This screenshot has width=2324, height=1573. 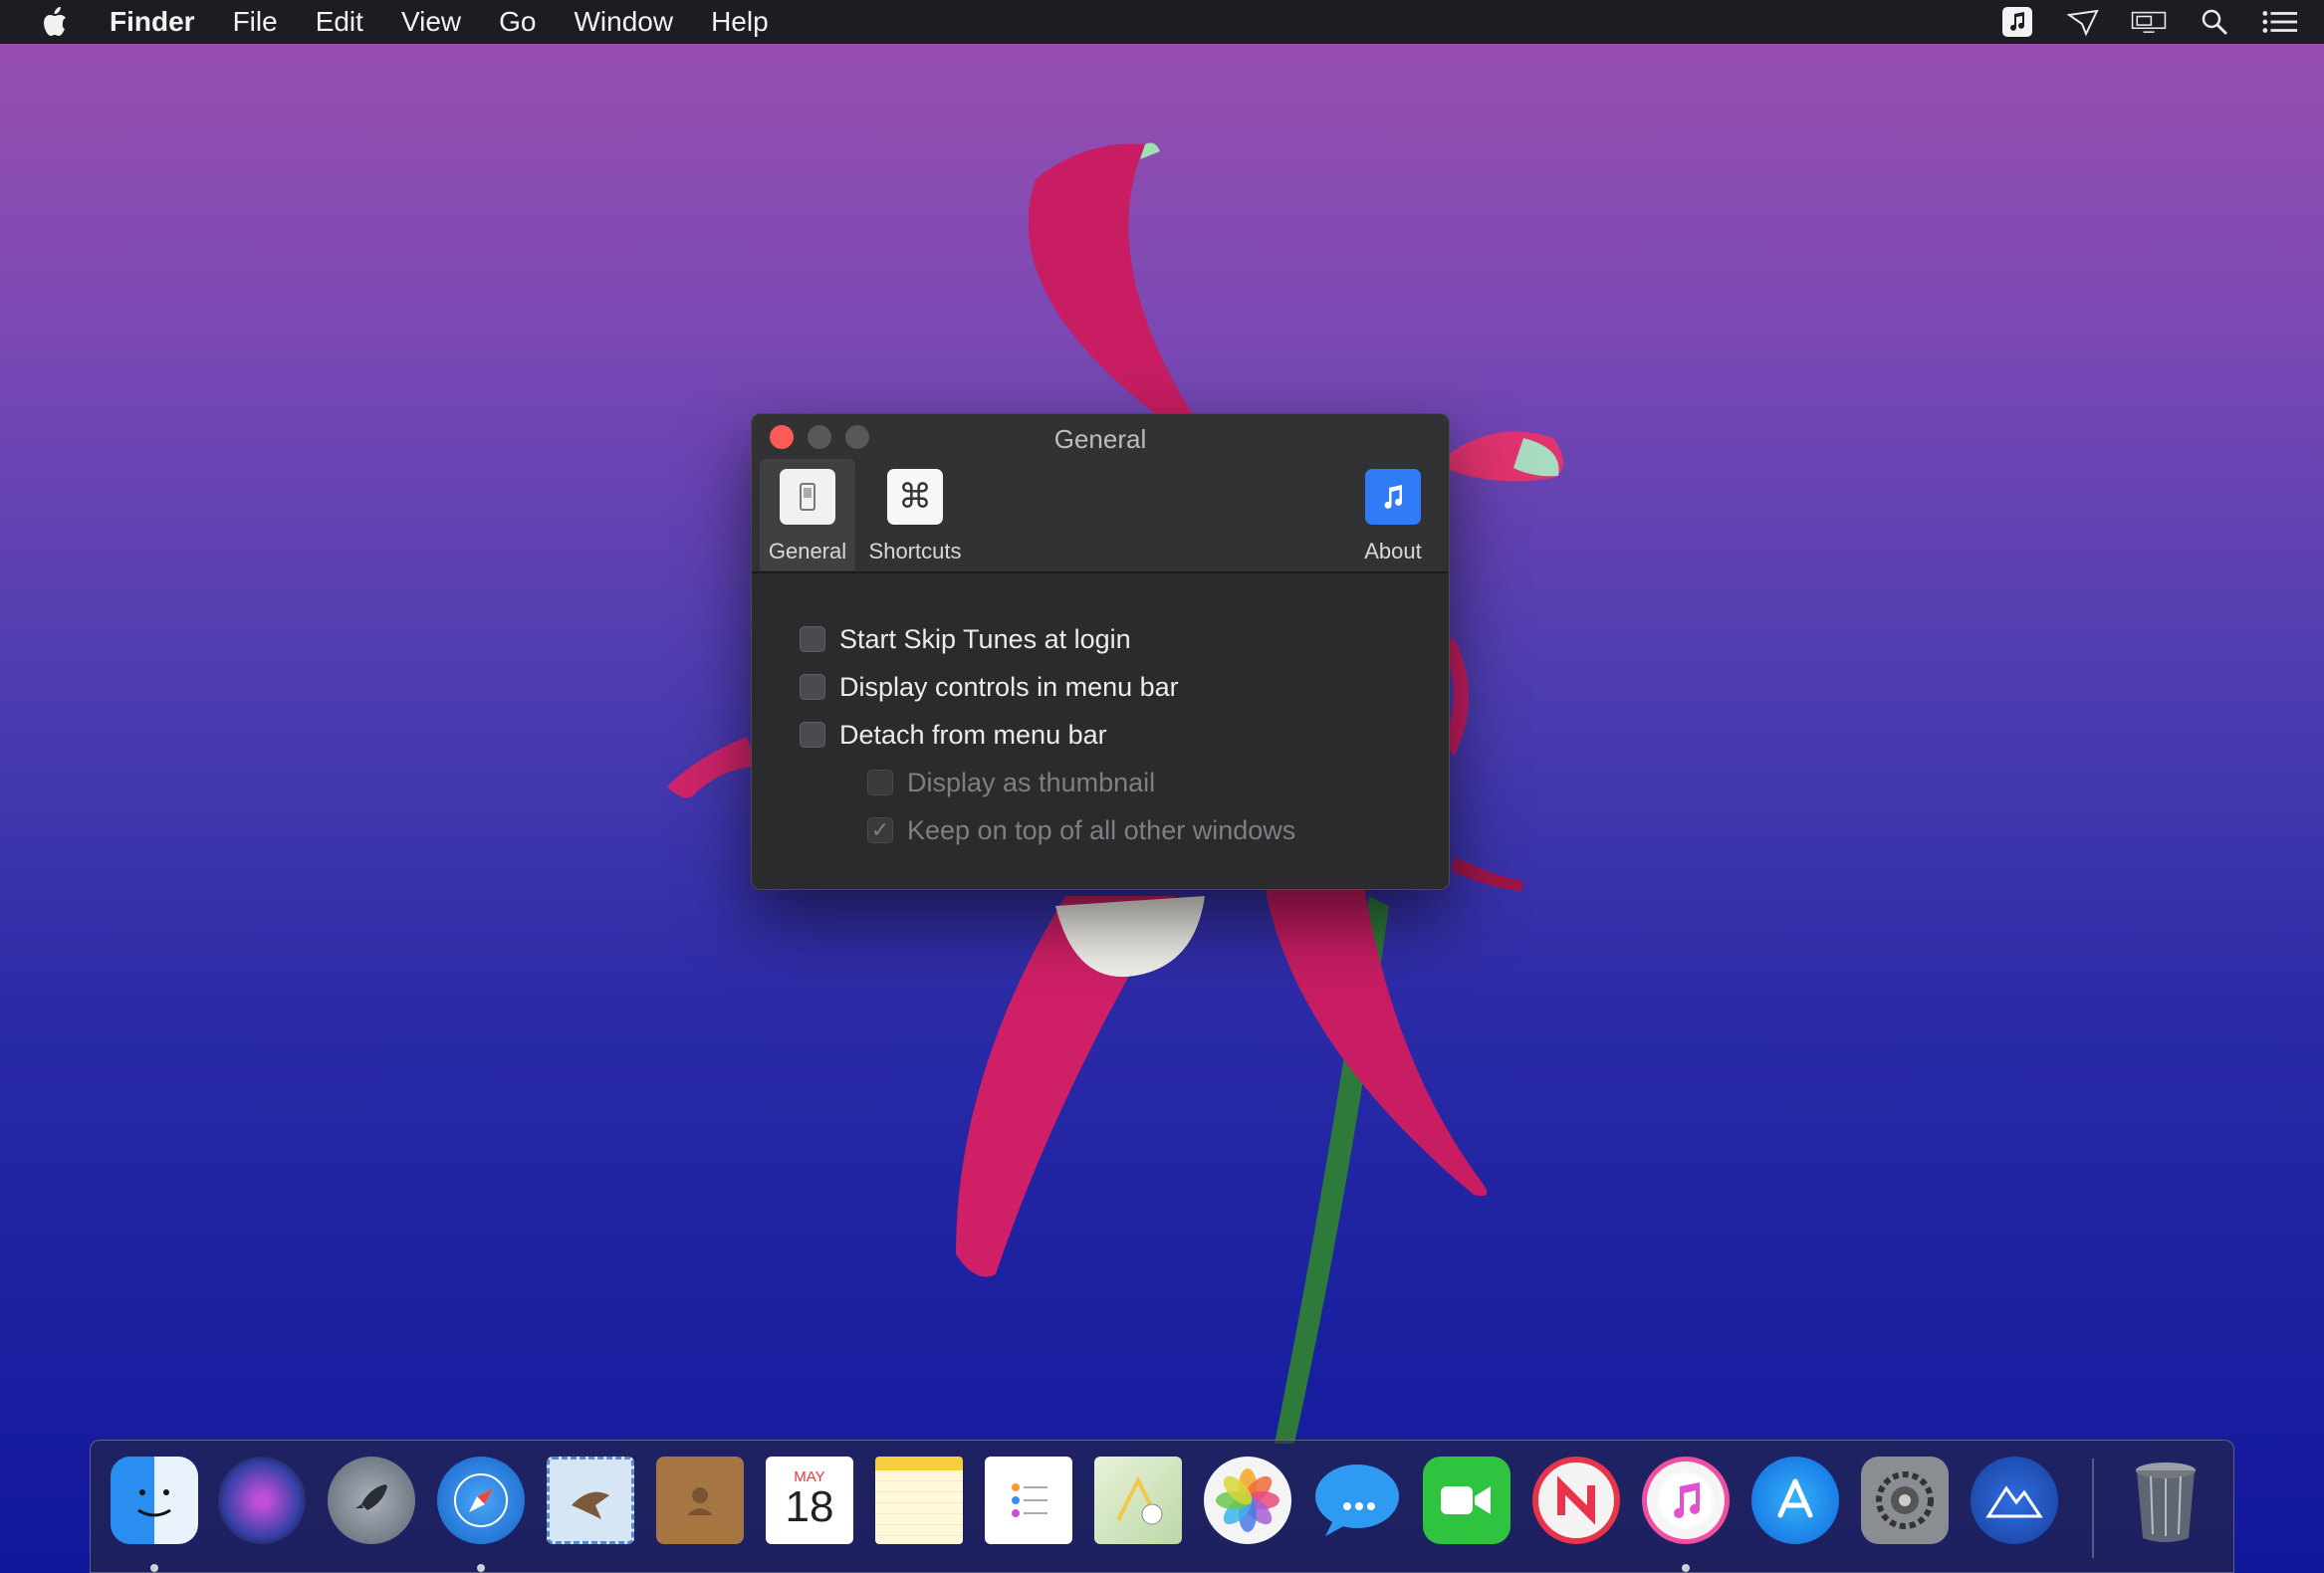 What do you see at coordinates (807, 551) in the screenshot?
I see `tab-general-label: General` at bounding box center [807, 551].